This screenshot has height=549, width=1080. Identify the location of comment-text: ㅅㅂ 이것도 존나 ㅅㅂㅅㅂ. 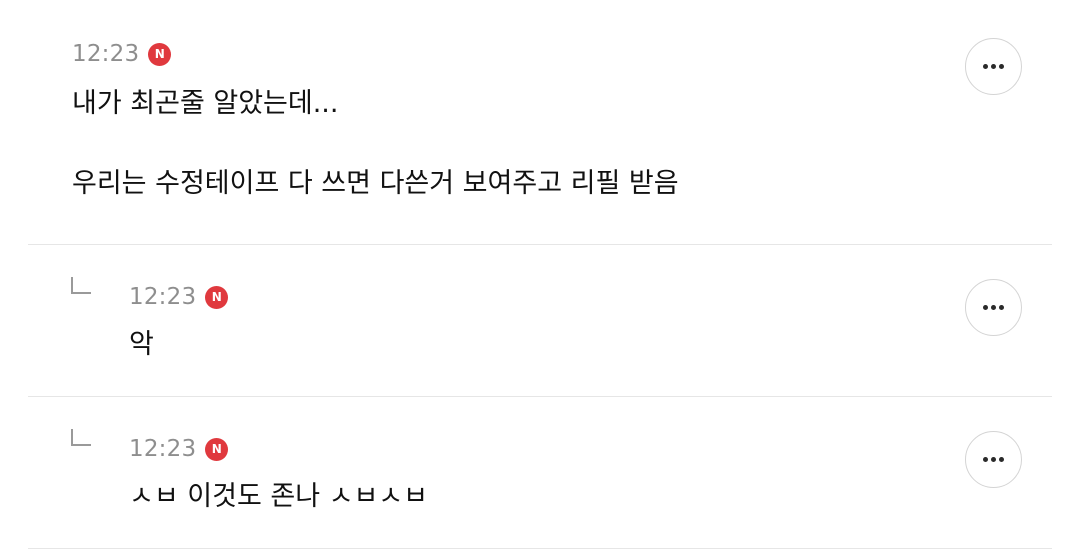
(278, 496).